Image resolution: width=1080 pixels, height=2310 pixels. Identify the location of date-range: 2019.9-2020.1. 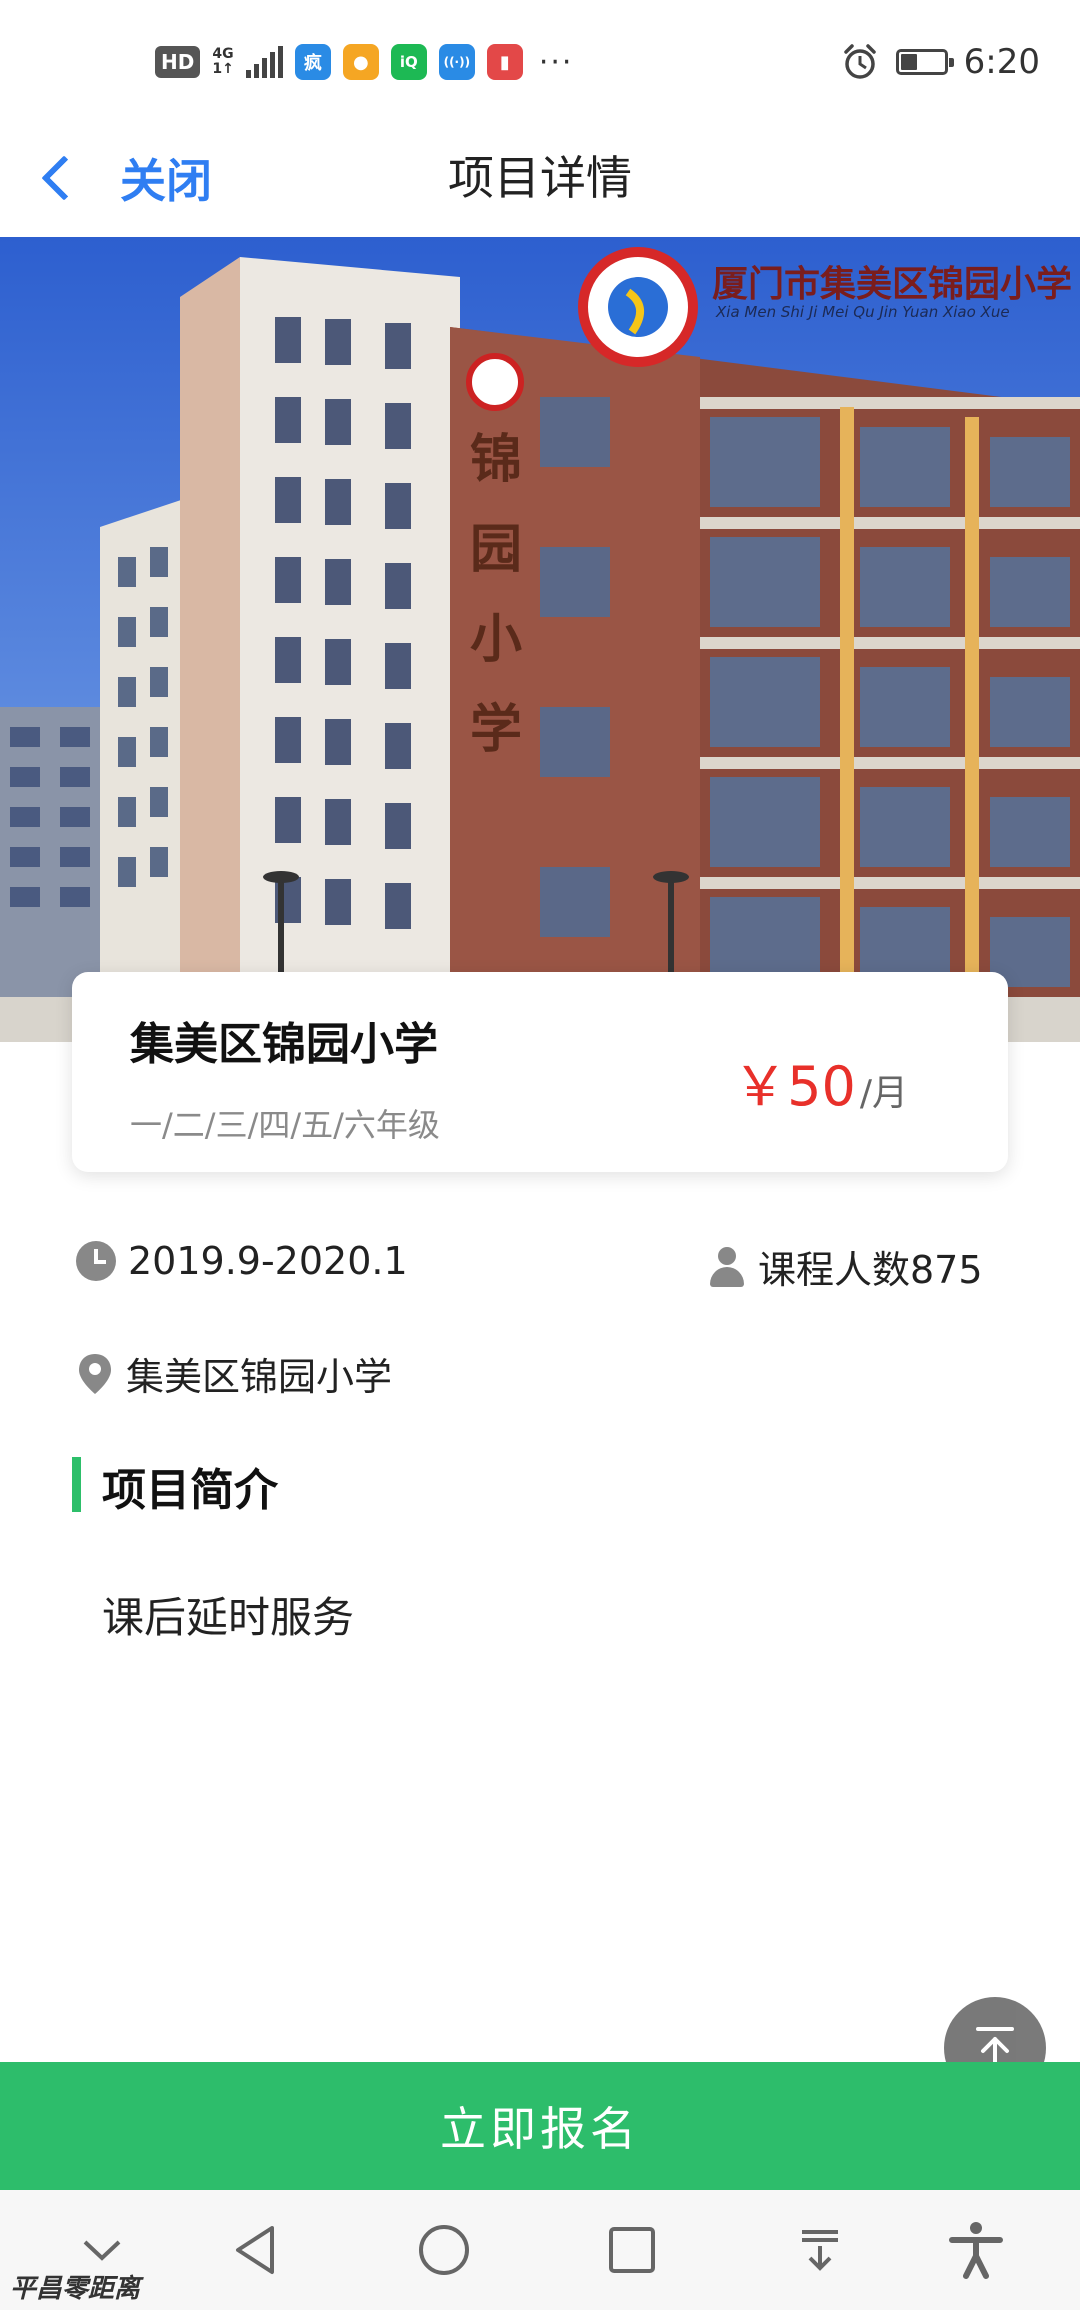
(268, 1261).